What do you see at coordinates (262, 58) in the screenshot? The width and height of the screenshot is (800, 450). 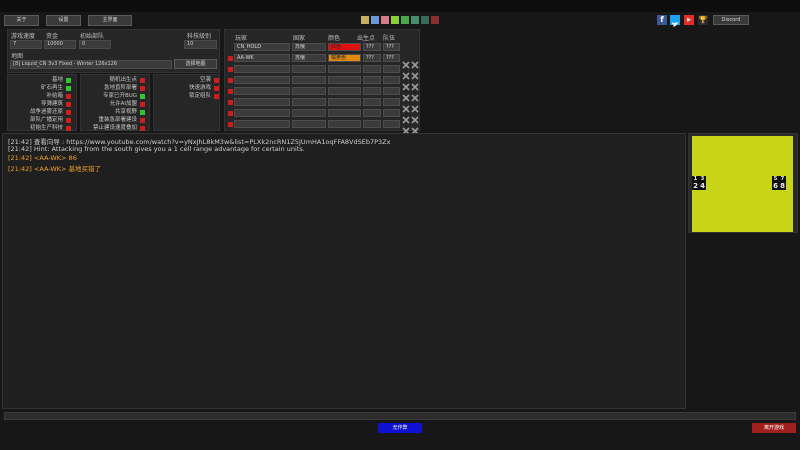 I see `player-cell: AA-WK` at bounding box center [262, 58].